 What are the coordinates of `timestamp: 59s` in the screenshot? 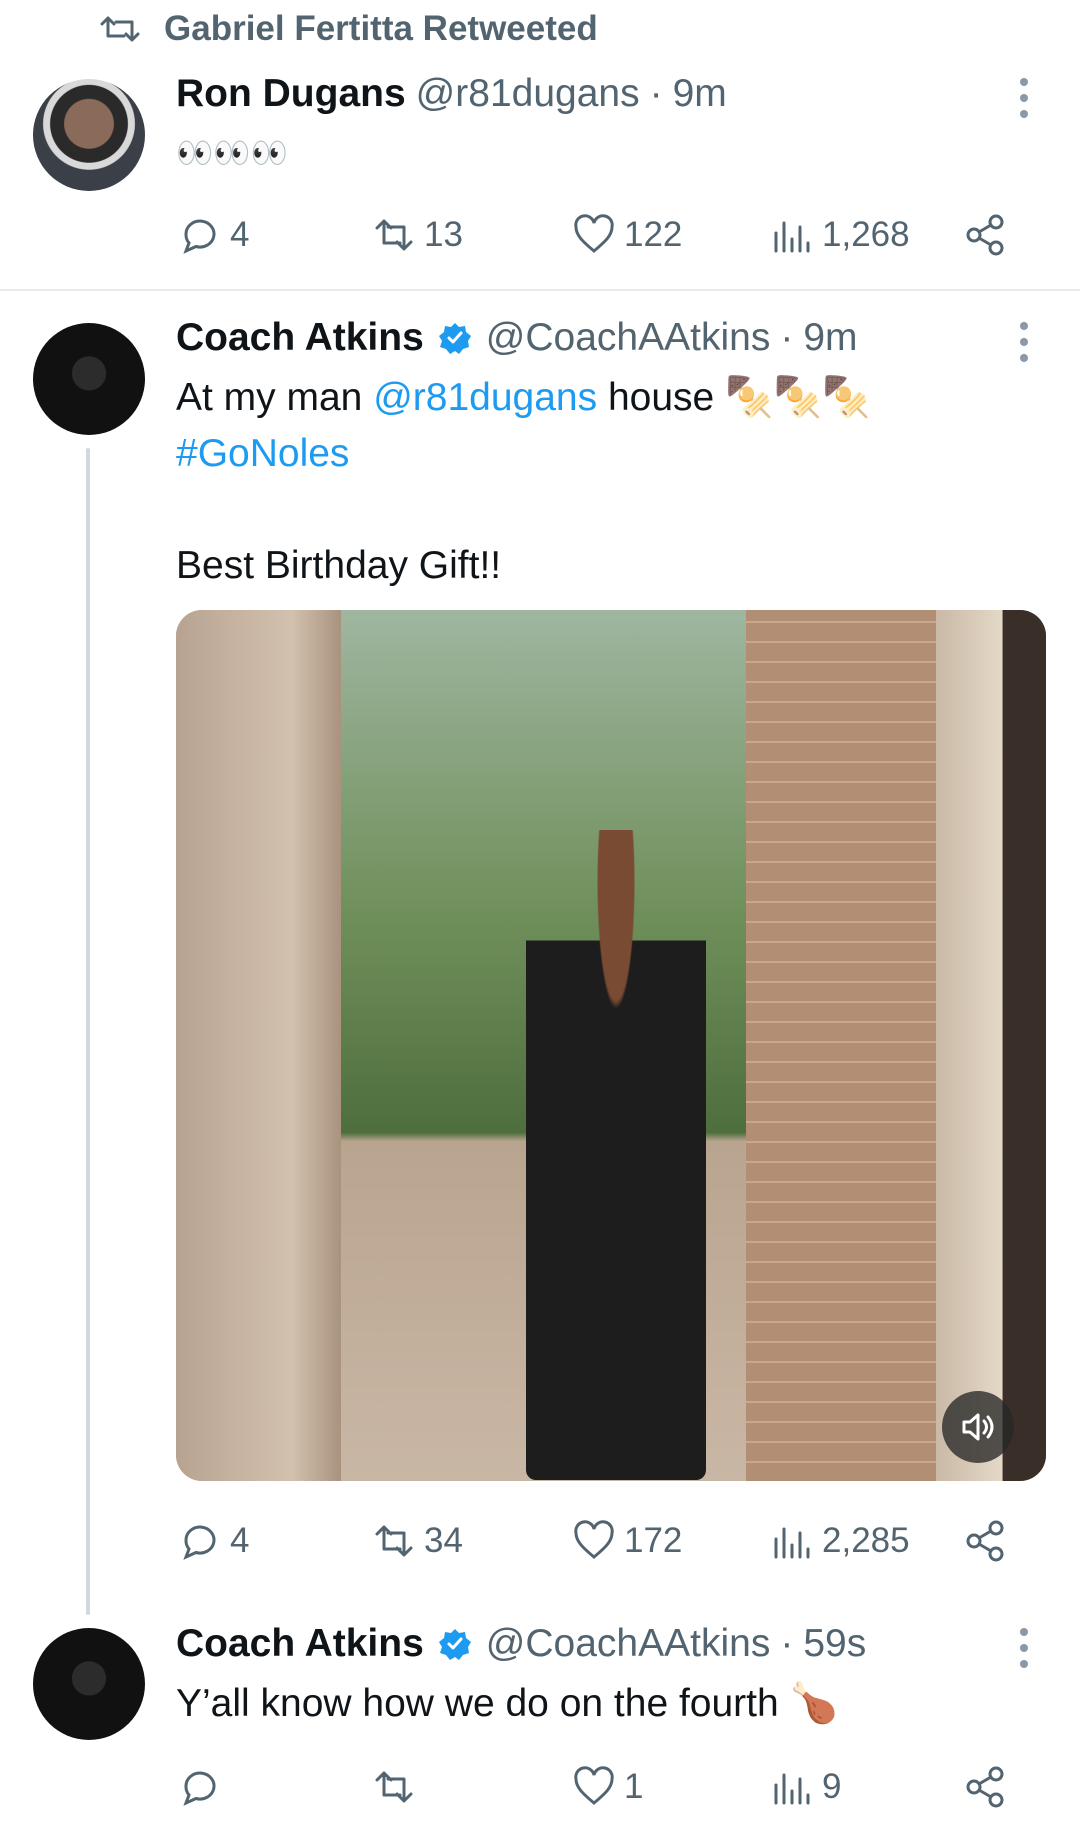 It's located at (834, 1644).